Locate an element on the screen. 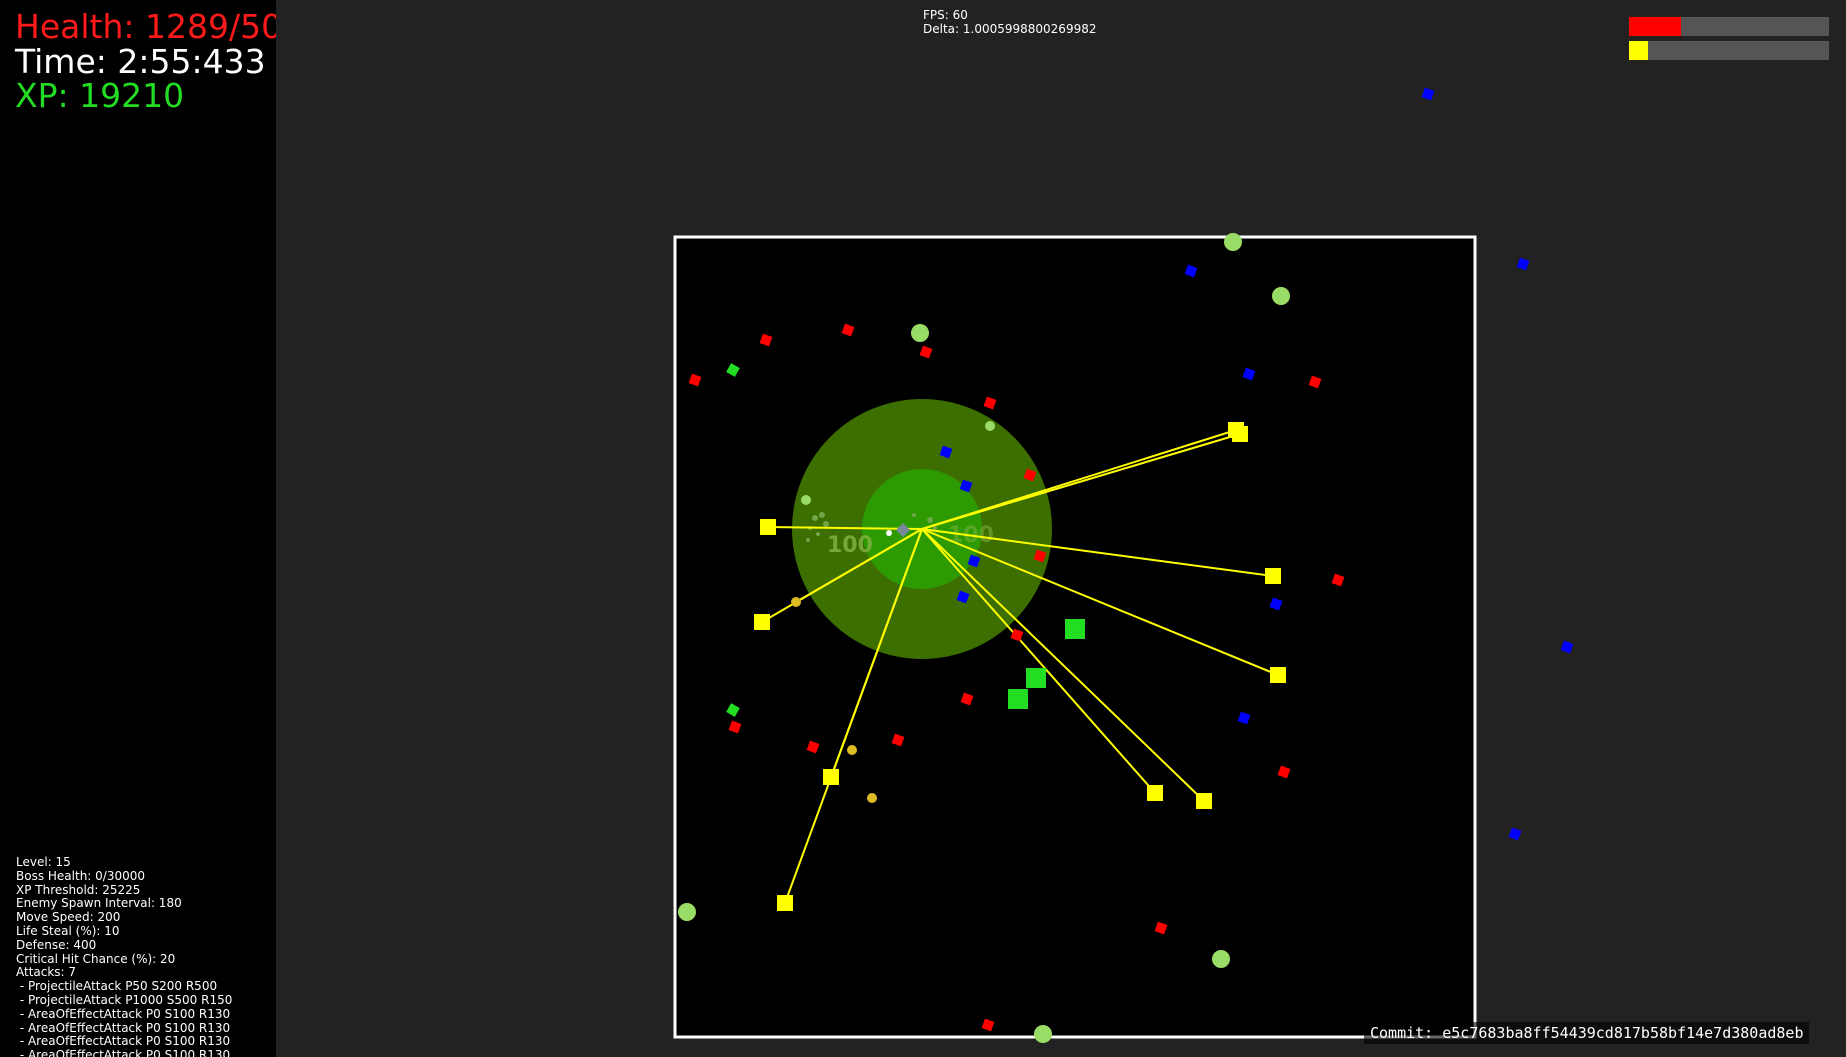 The width and height of the screenshot is (1846, 1057). xp-readout: XP: 19210 is located at coordinates (100, 95).